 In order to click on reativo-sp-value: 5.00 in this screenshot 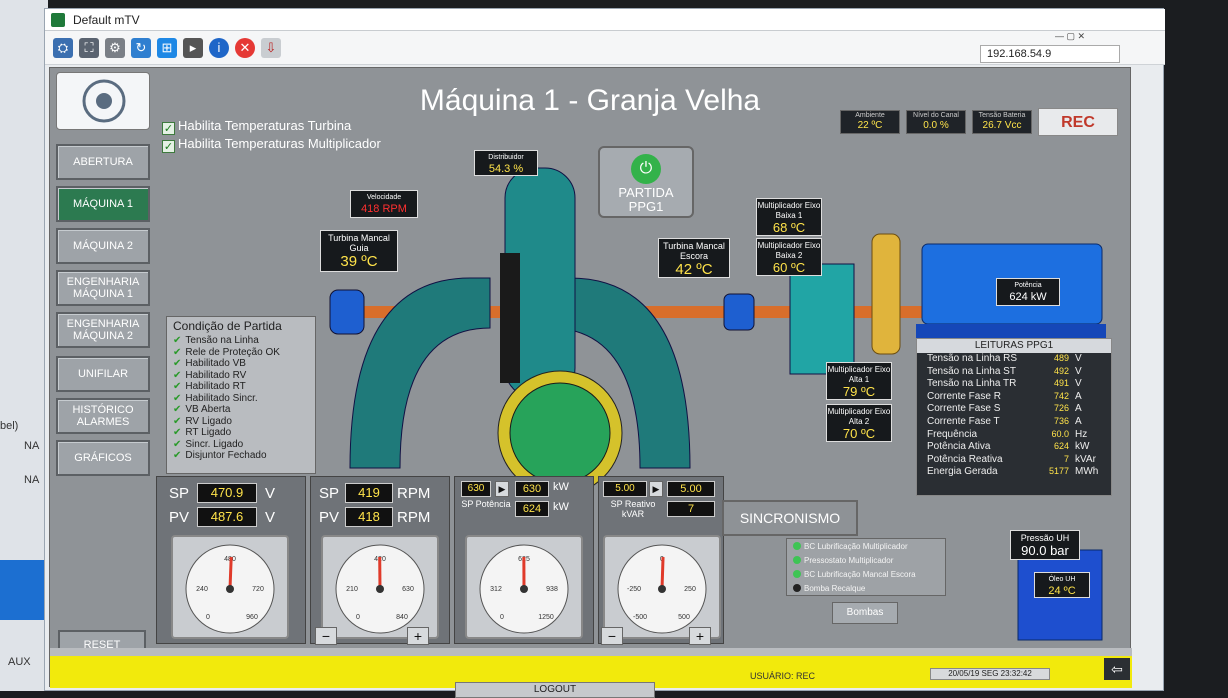, I will do `click(691, 489)`.